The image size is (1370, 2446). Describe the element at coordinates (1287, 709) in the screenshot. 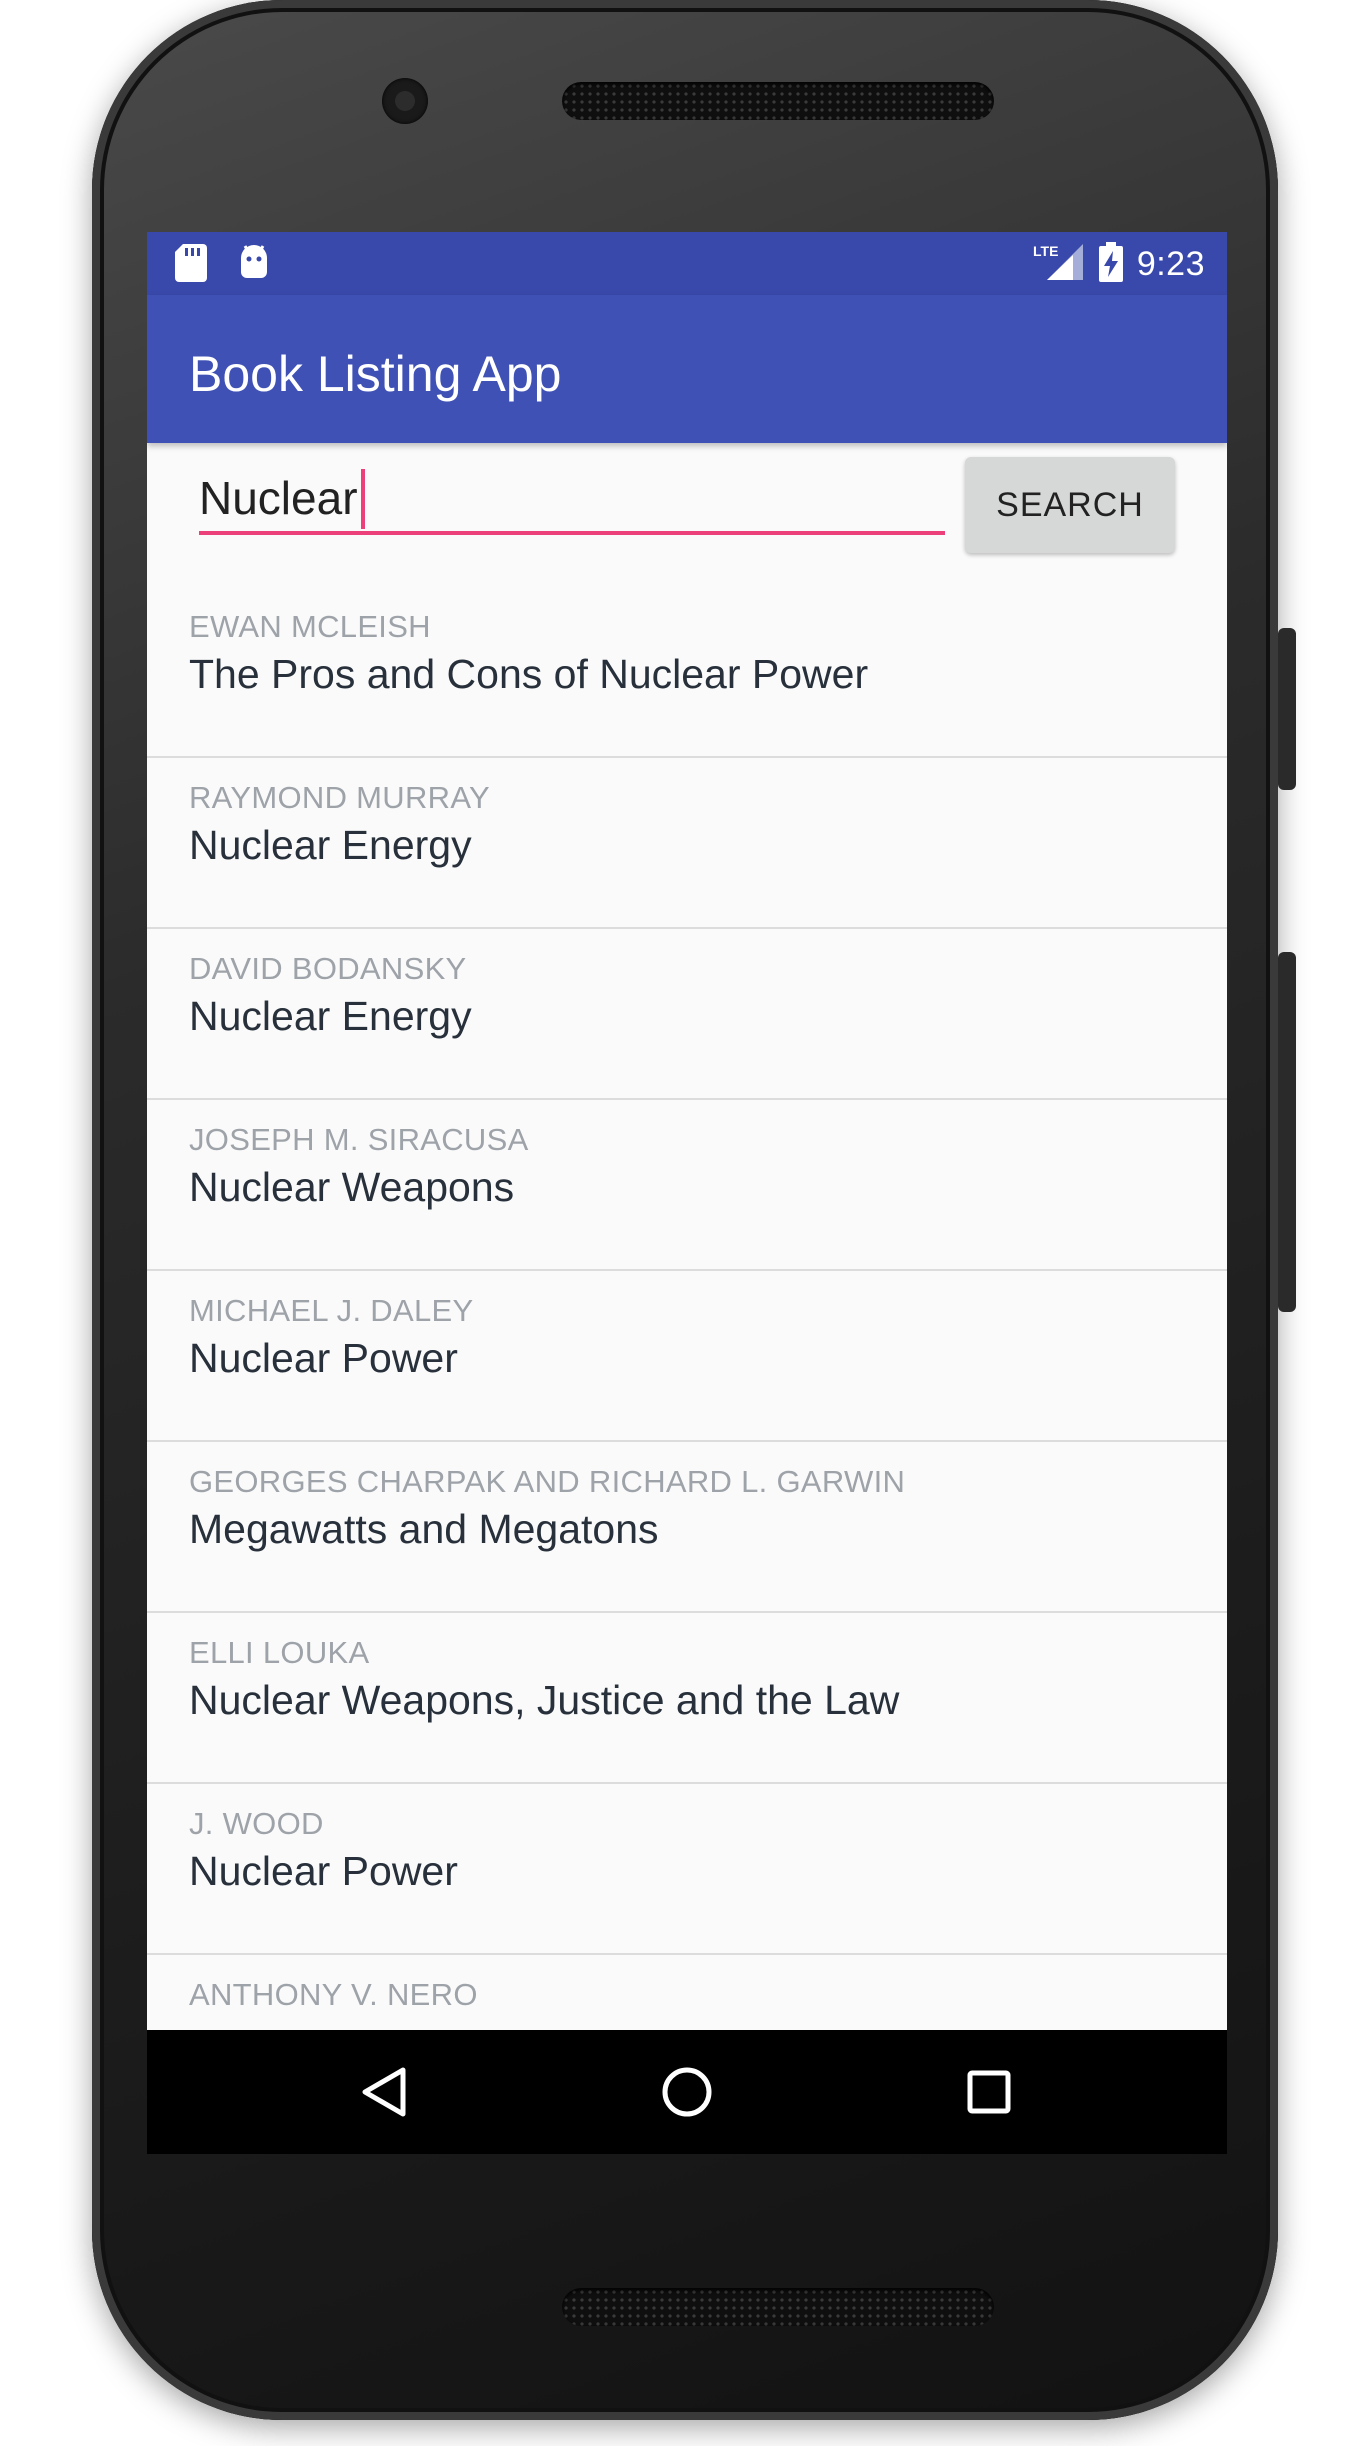

I see `power-button` at that location.